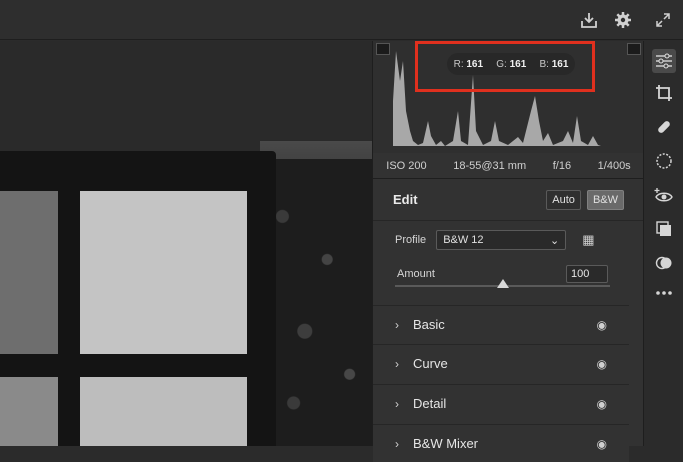 The image size is (683, 462). I want to click on amount-label: Amount, so click(416, 274).